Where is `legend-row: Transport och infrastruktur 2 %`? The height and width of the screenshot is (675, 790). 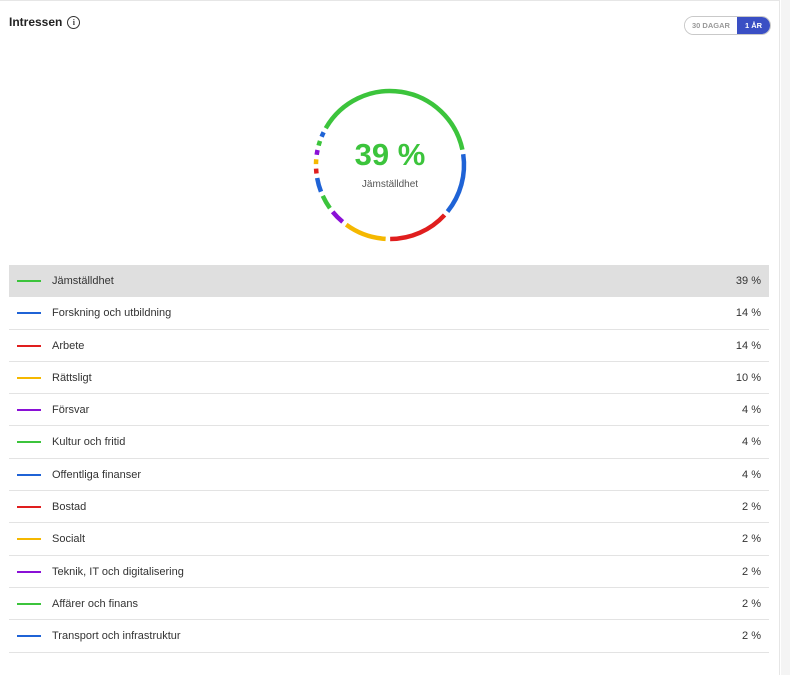 legend-row: Transport och infrastruktur 2 % is located at coordinates (389, 636).